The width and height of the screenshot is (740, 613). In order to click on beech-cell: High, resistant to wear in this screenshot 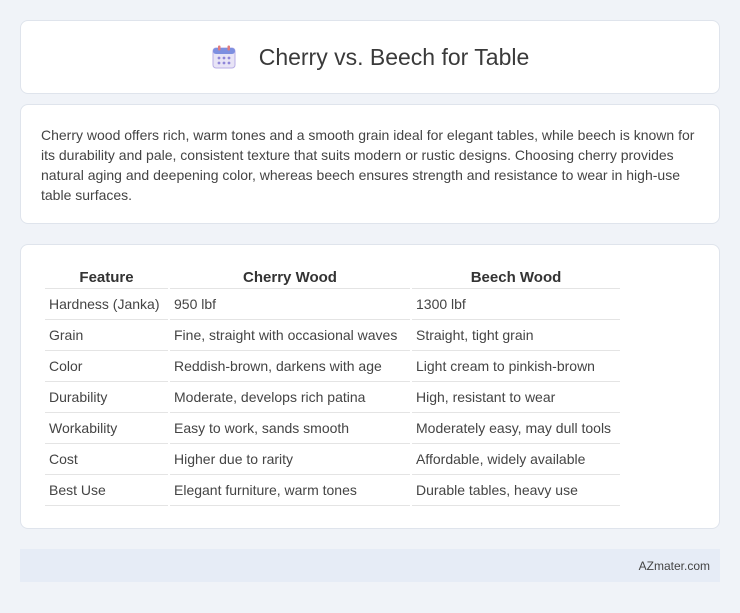, I will do `click(516, 397)`.